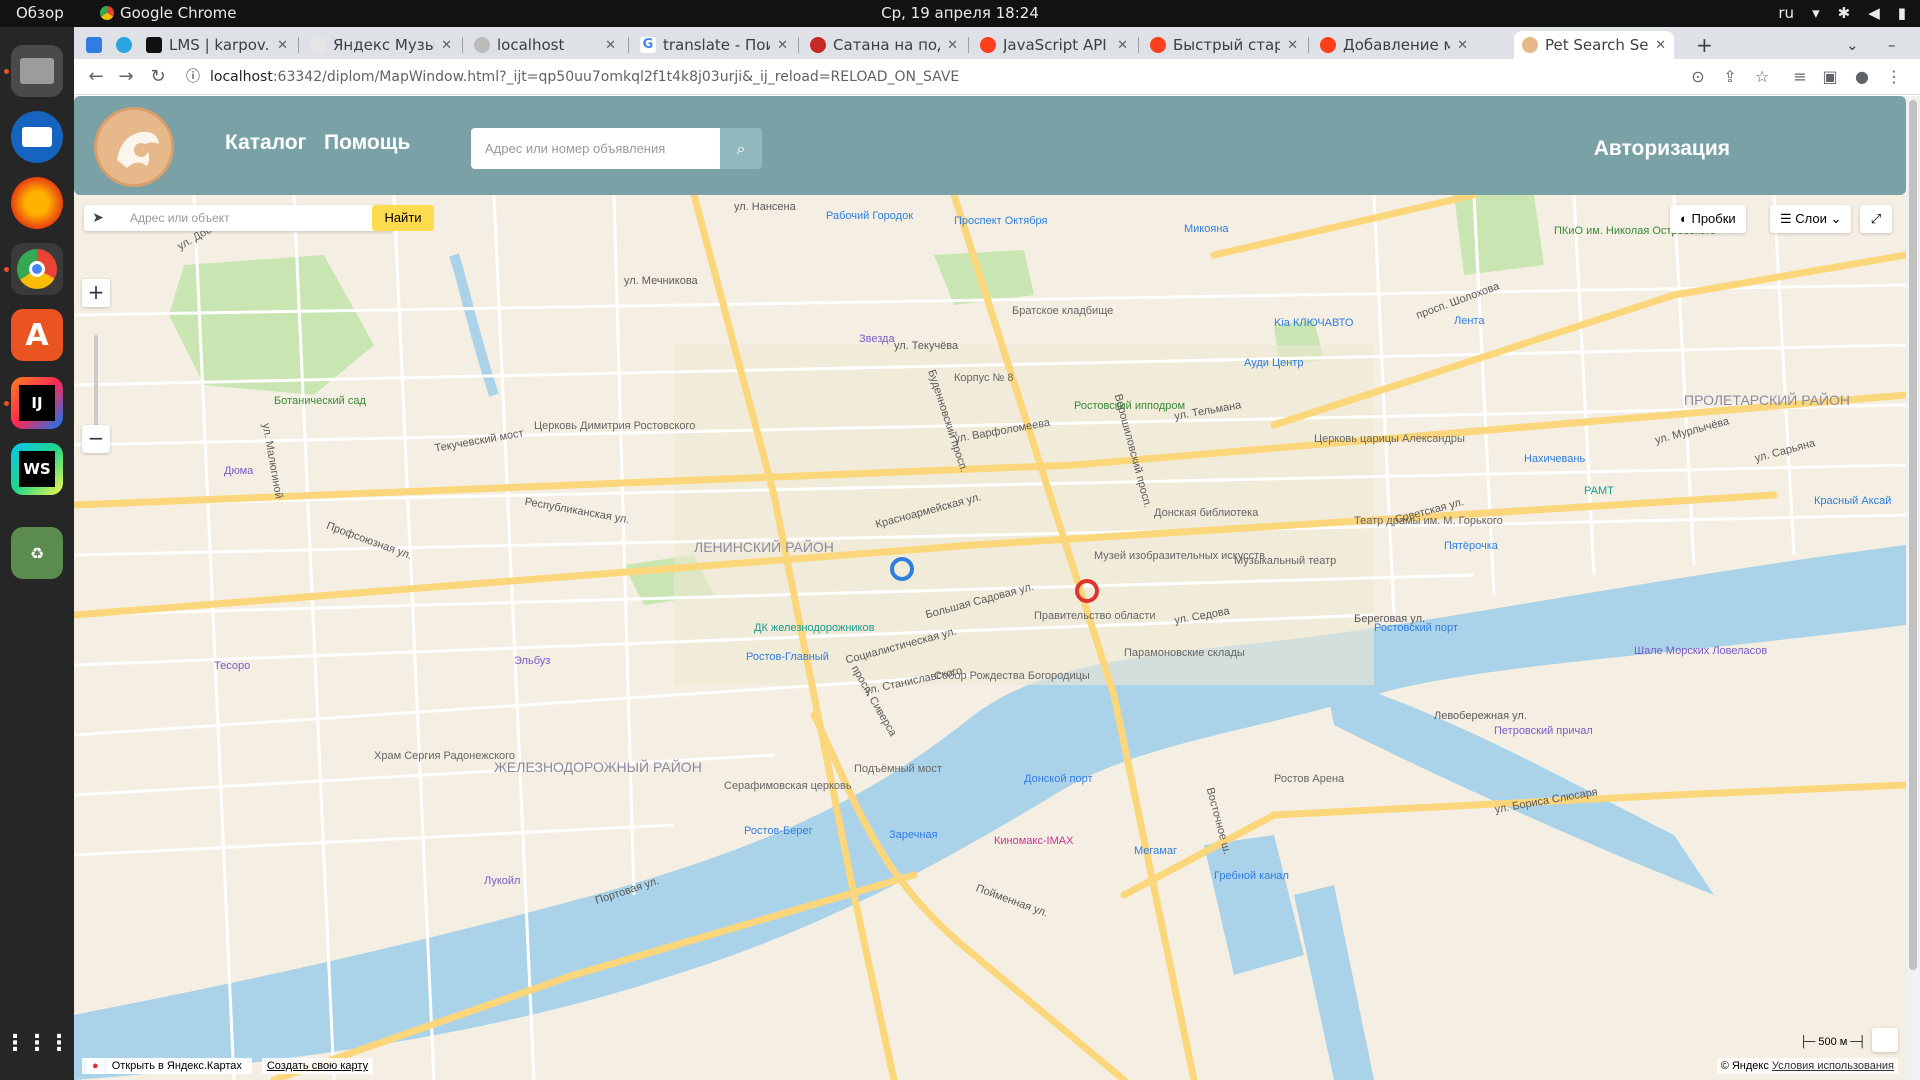 This screenshot has width=1920, height=1080. Describe the element at coordinates (217, 45) in the screenshot. I see `tab-lms: LMS | karpov.co✕` at that location.